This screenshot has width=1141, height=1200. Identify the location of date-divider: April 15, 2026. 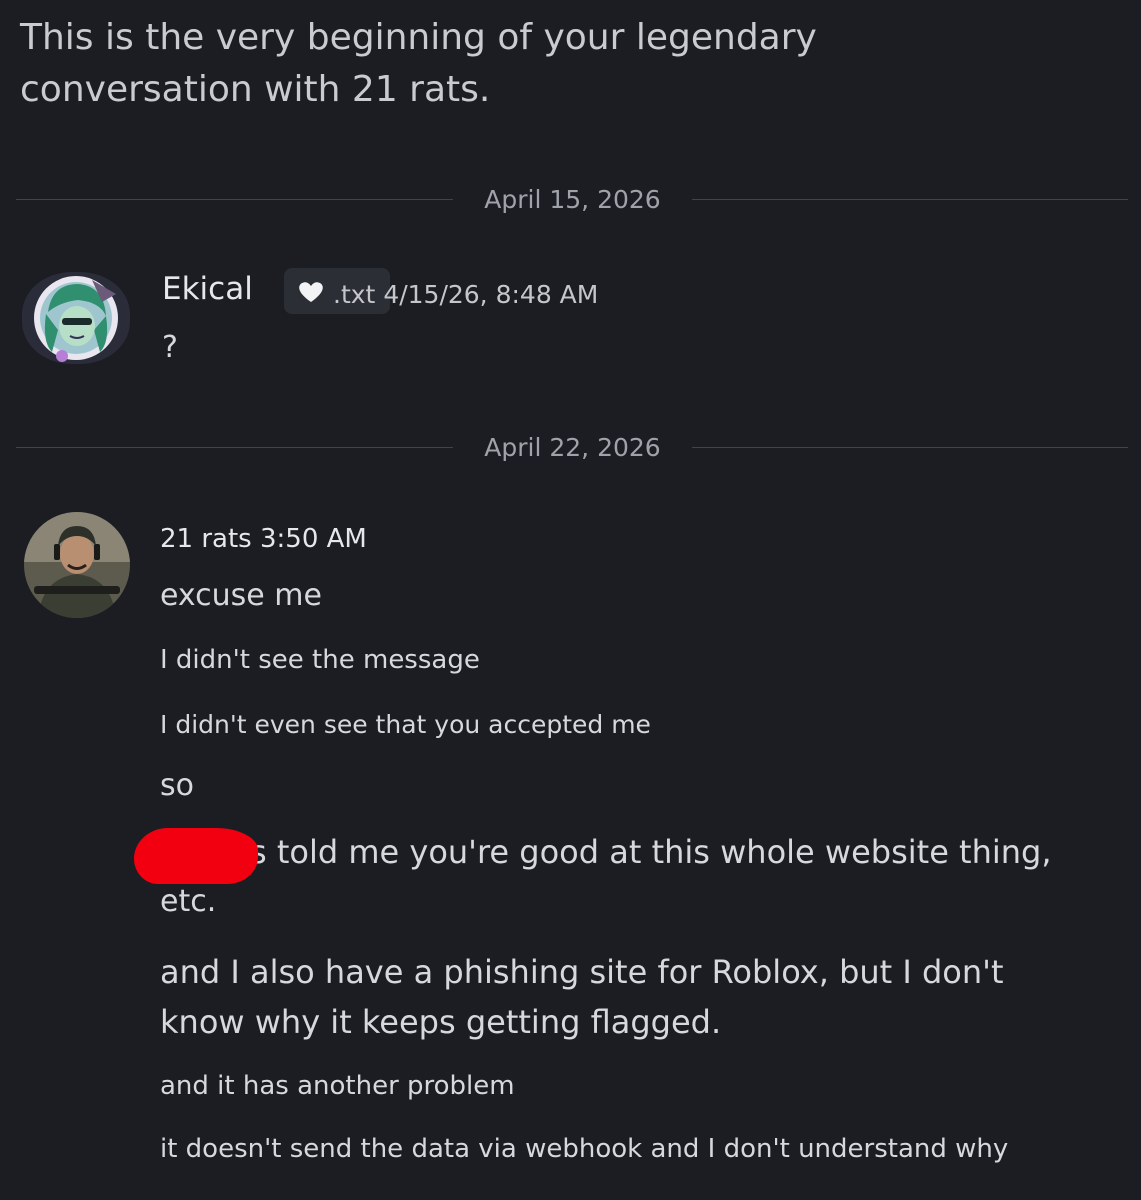
(572, 200).